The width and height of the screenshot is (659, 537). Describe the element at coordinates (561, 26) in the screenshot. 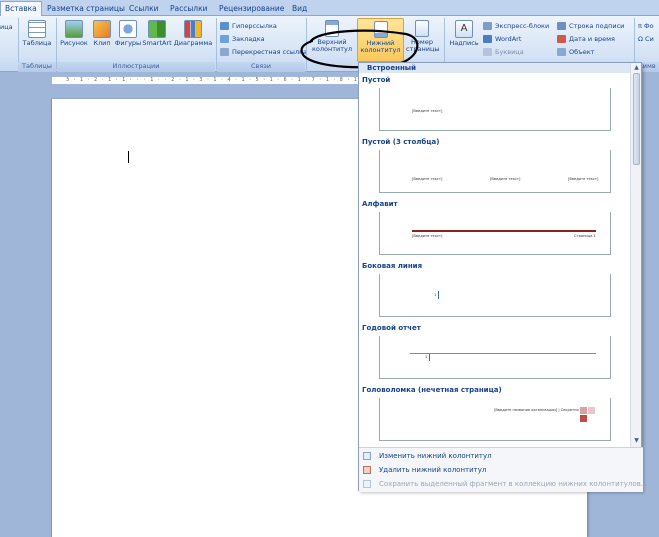

I see `signature-icon` at that location.